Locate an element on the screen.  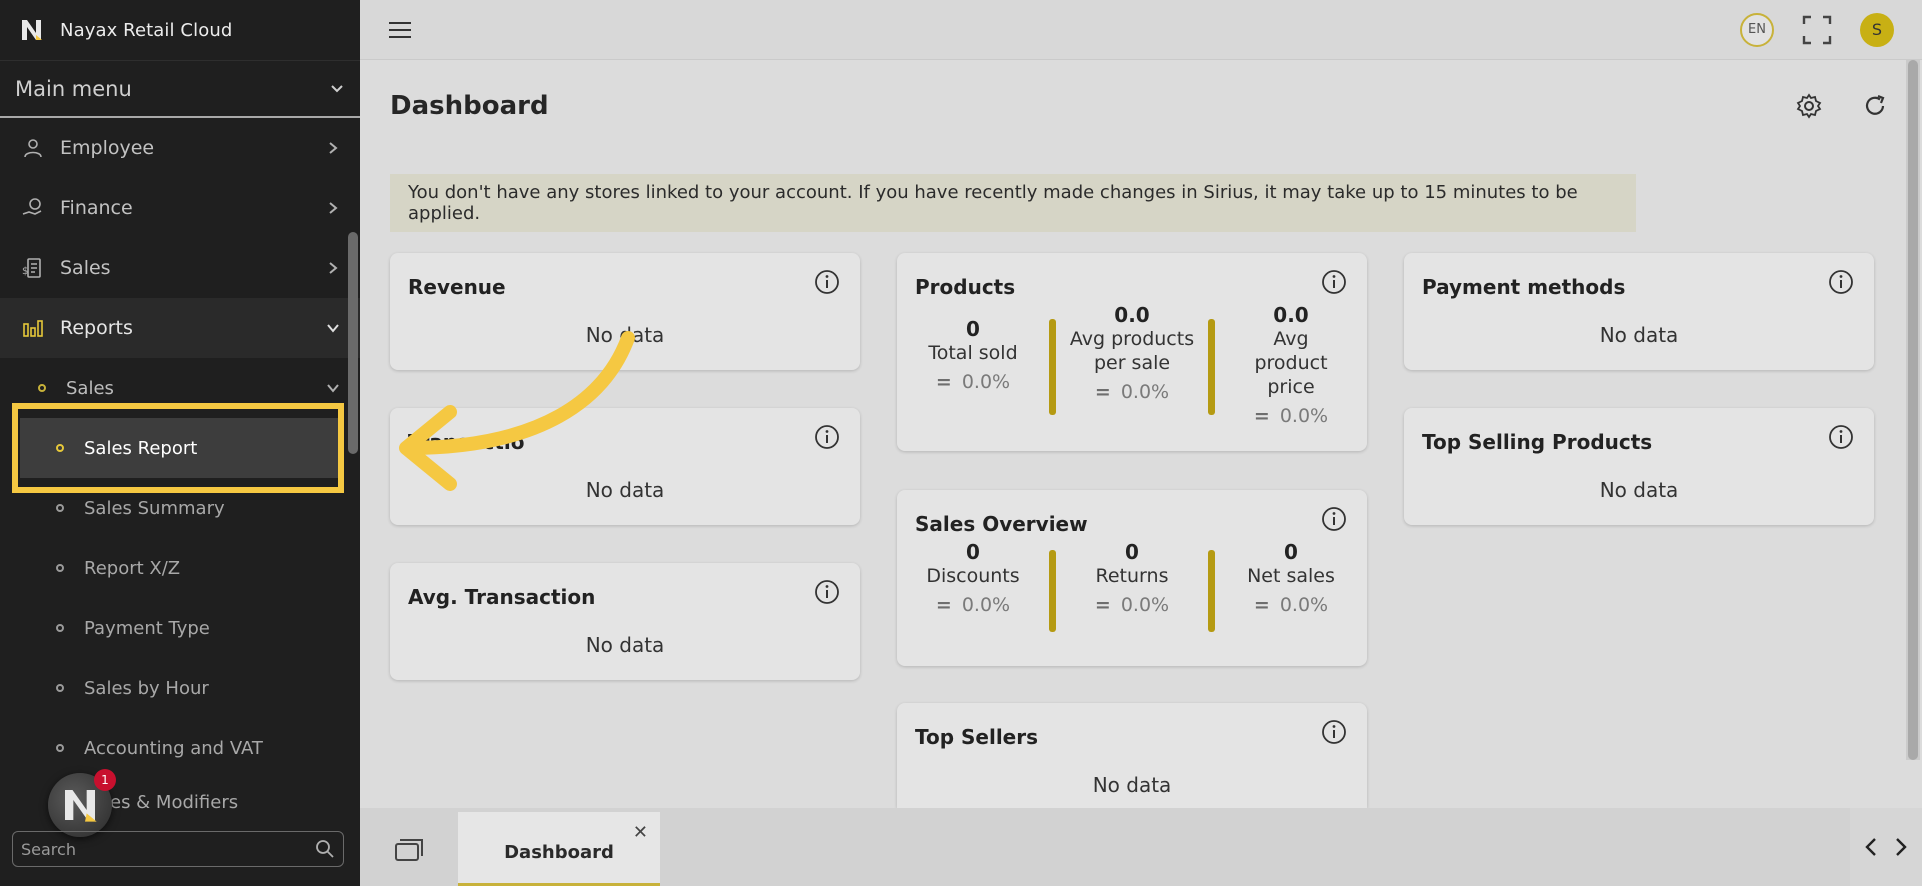
stat-label: Net sales is located at coordinates (1291, 576).